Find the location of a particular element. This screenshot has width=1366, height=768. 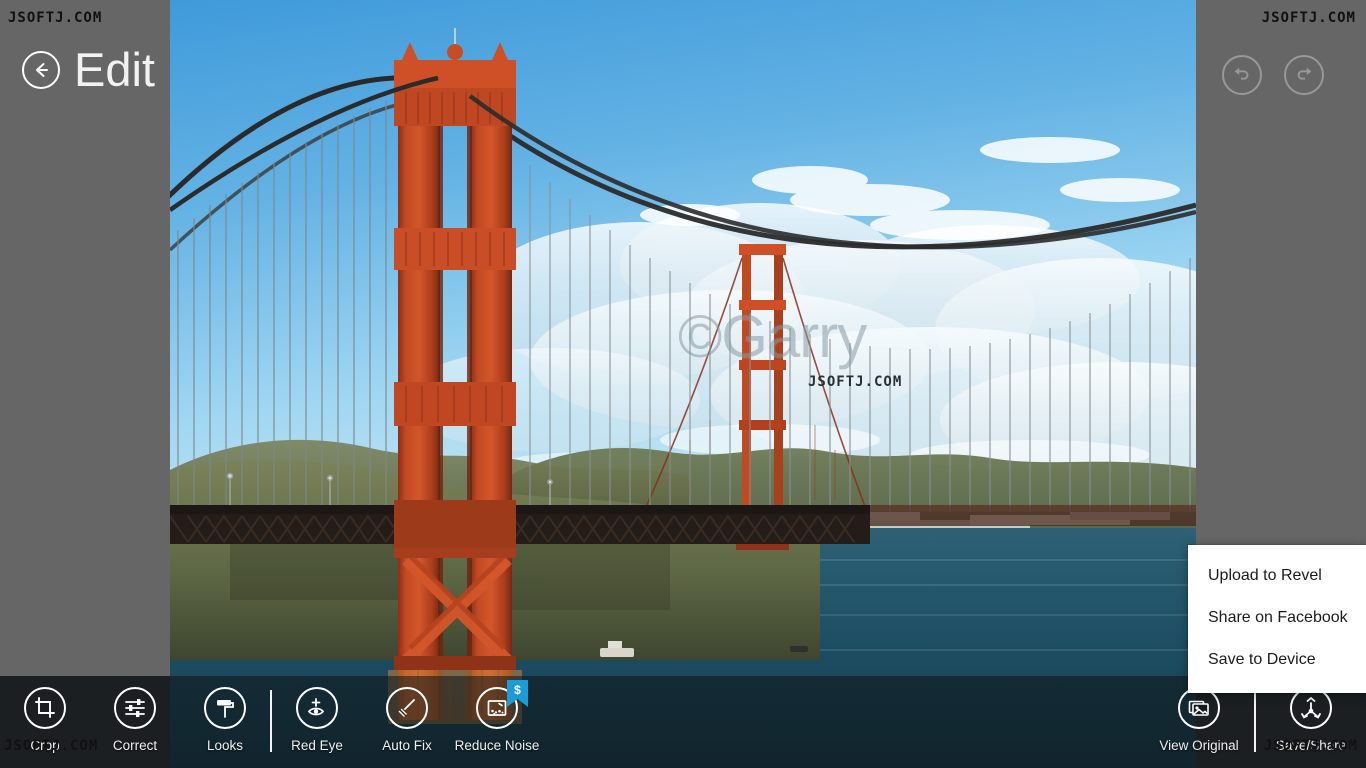

tool-crop-label: Crop is located at coordinates (45, 745).